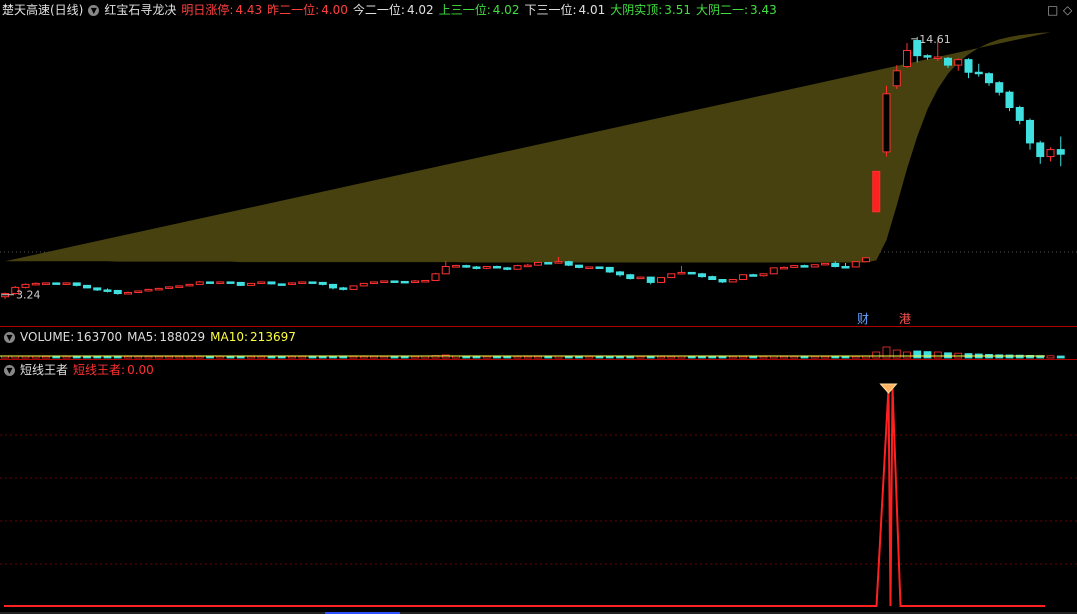 The image size is (1077, 614). I want to click on volume-dropdown-icon: ▼, so click(9, 337).